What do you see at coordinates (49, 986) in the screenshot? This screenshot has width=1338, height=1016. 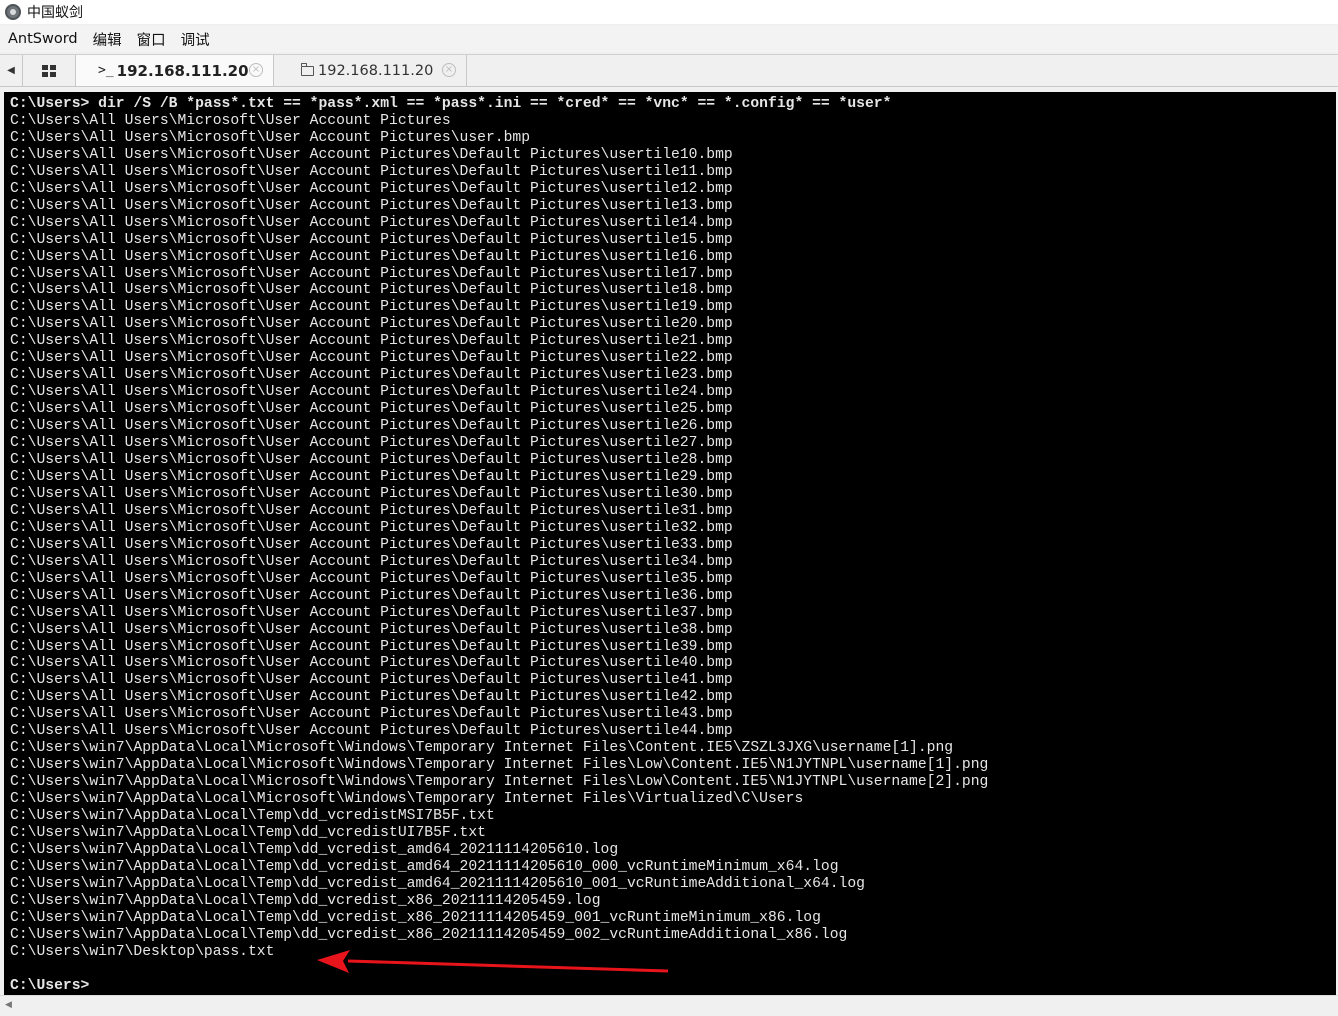 I see `final-prompt: C:\Users>` at bounding box center [49, 986].